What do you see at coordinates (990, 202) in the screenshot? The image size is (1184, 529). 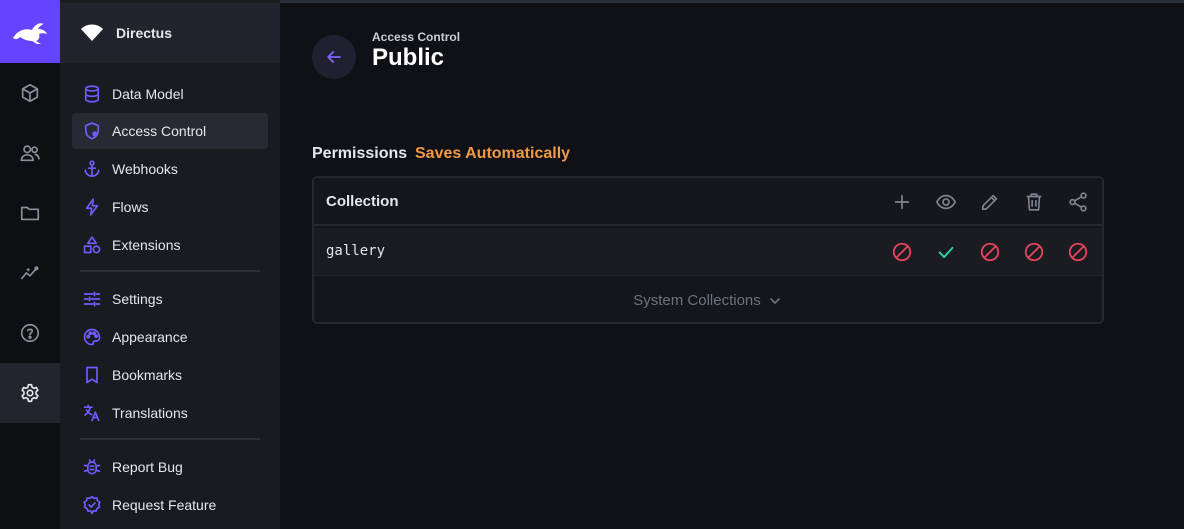 I see `pencil-icon` at bounding box center [990, 202].